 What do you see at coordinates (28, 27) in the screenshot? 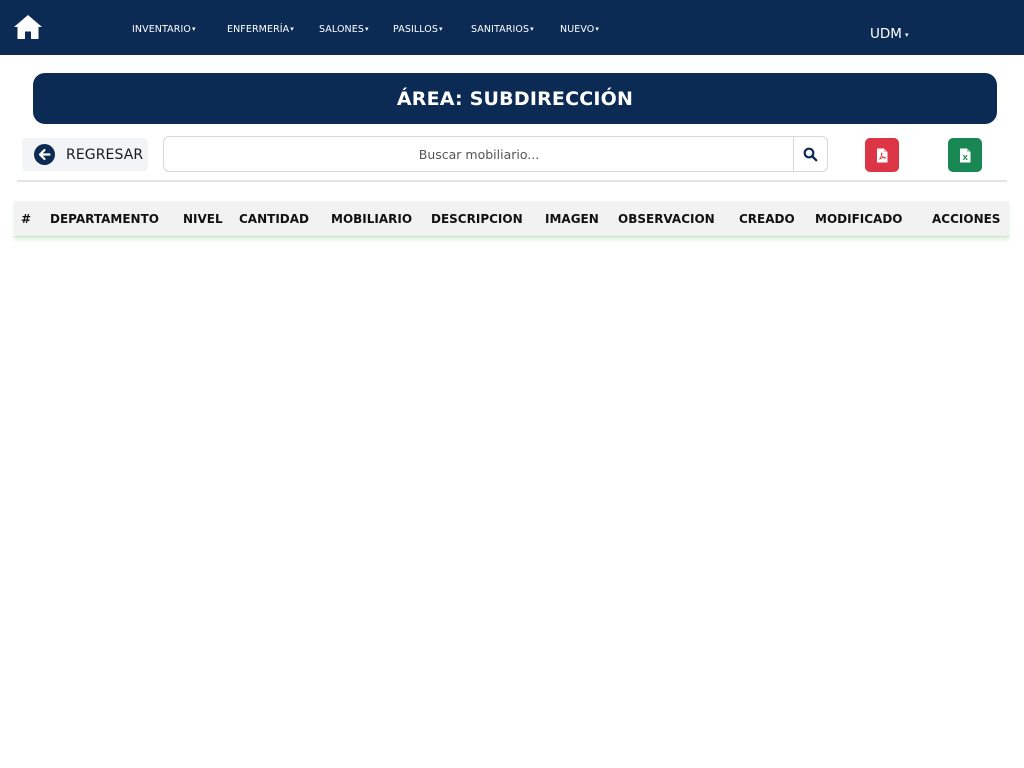
I see `home-icon` at bounding box center [28, 27].